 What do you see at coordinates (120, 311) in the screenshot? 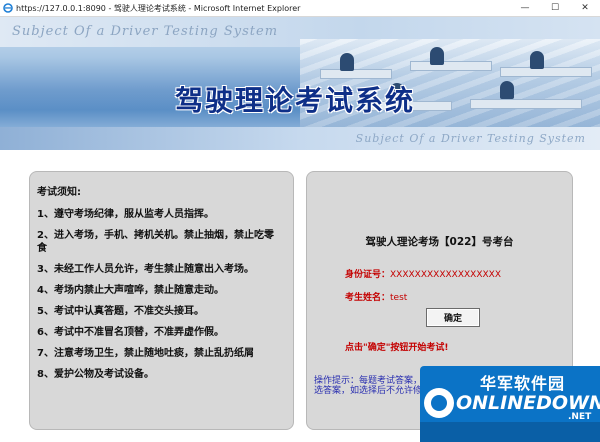
I see `notice-item: 5、考试中认真答题，不准交头接耳。` at bounding box center [120, 311].